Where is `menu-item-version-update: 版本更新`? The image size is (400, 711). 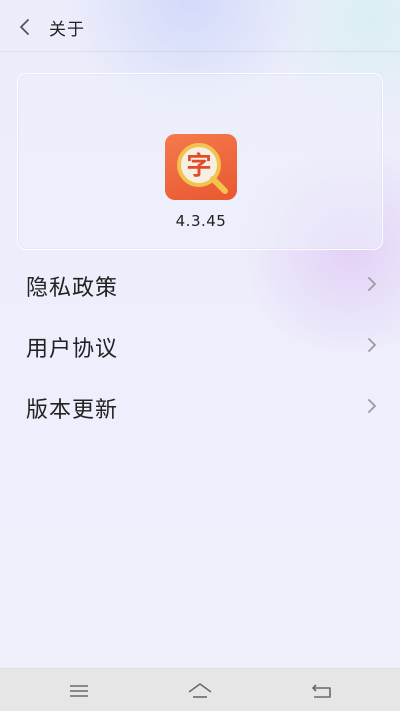 menu-item-version-update: 版本更新 is located at coordinates (200, 406).